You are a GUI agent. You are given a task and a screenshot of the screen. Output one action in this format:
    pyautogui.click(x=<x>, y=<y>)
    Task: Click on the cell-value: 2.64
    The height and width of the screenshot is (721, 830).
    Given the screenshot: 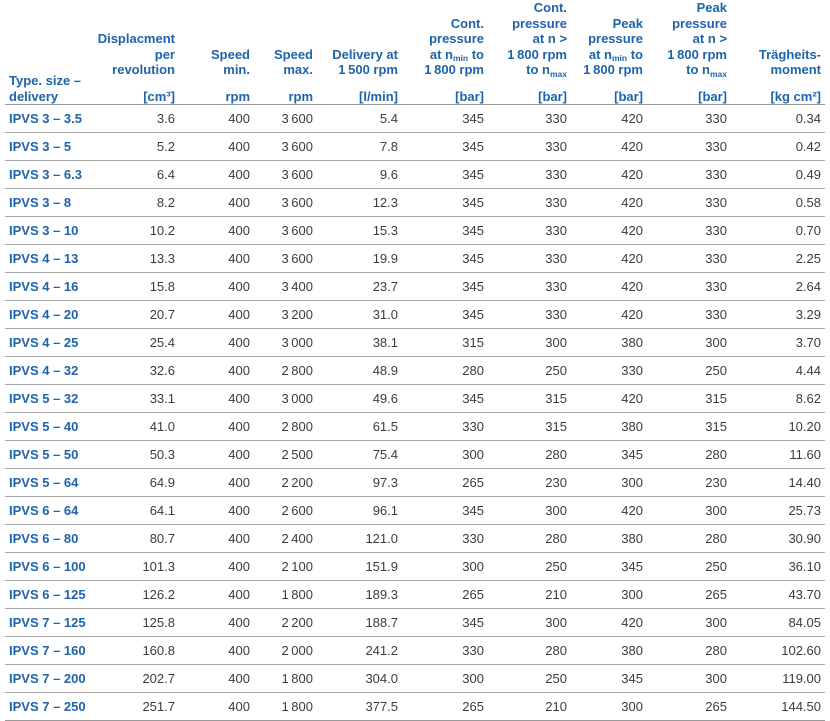 What is the action you would take?
    pyautogui.click(x=782, y=286)
    